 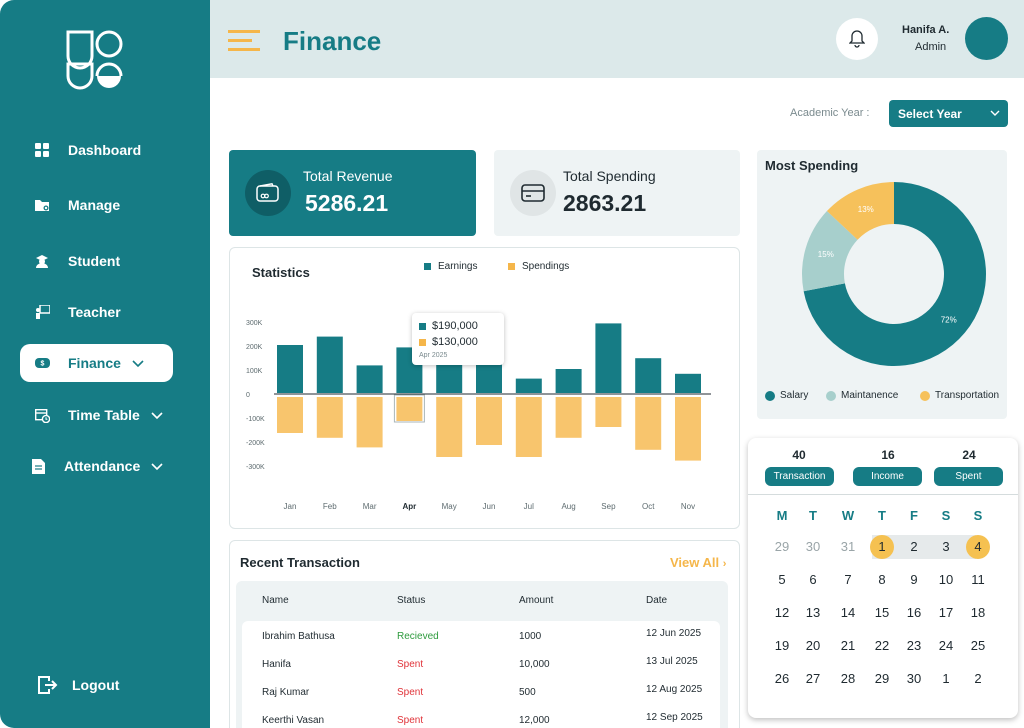 I want to click on calendar-day: 16, so click(x=914, y=613).